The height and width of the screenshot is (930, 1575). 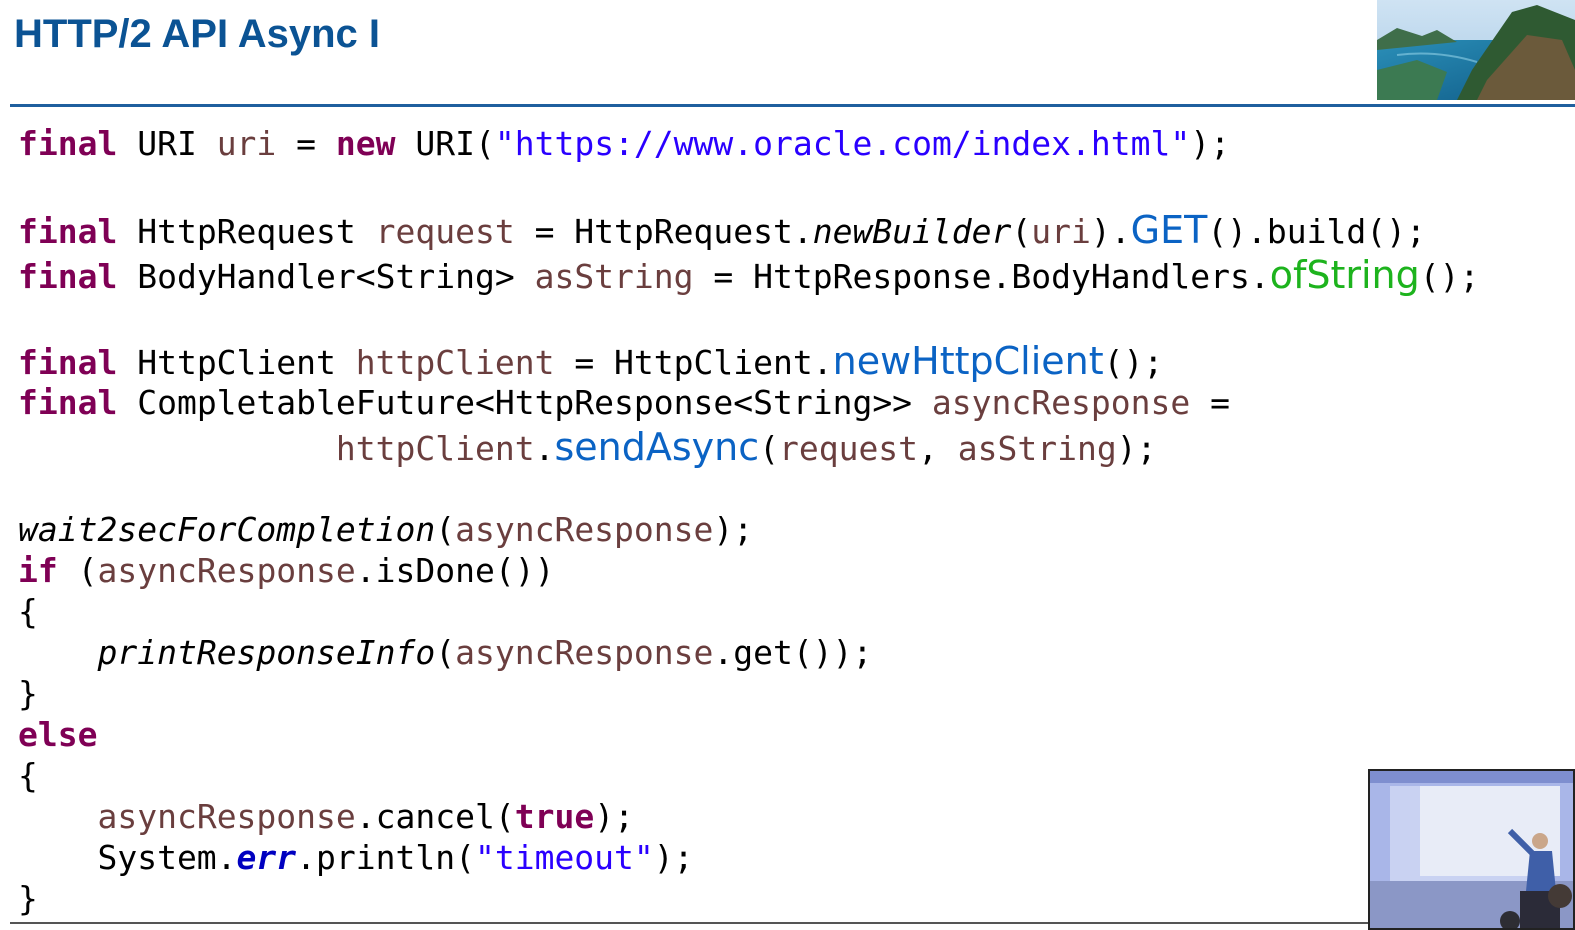 What do you see at coordinates (544, 448) in the screenshot?
I see `code-token: .` at bounding box center [544, 448].